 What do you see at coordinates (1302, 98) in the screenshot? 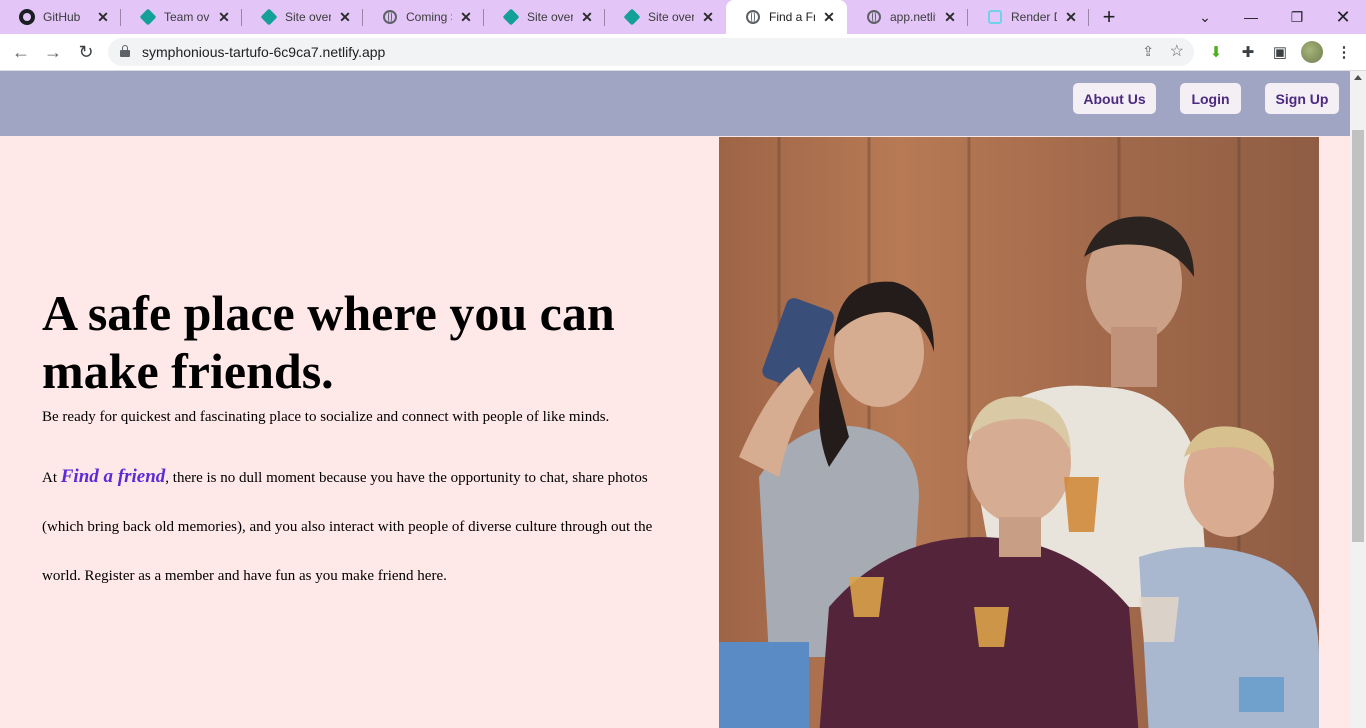
I see `sign-up-button: Sign Up` at bounding box center [1302, 98].